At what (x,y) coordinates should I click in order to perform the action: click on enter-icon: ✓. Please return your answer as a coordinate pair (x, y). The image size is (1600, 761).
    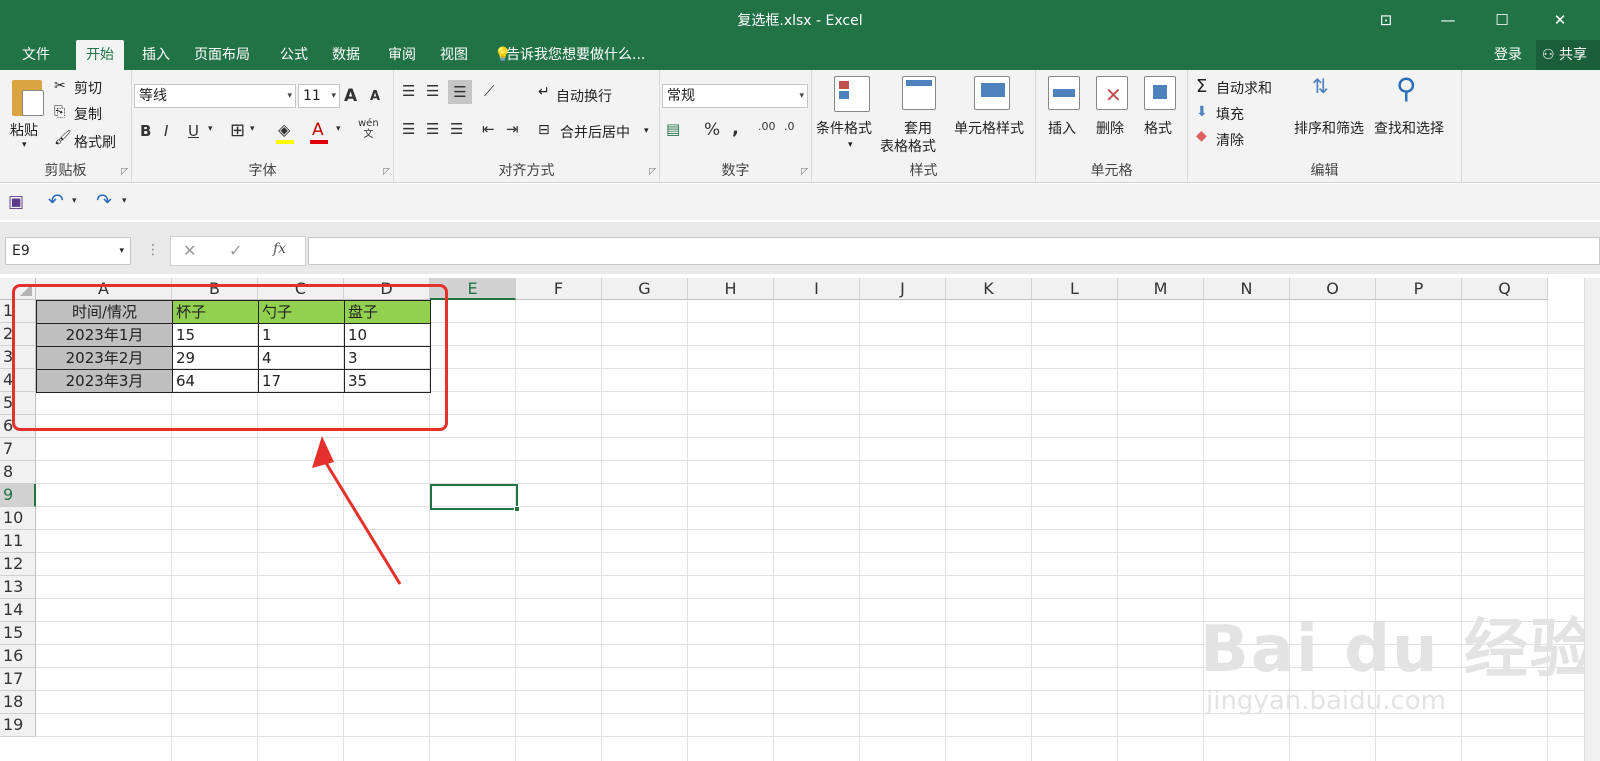
    Looking at the image, I should click on (235, 250).